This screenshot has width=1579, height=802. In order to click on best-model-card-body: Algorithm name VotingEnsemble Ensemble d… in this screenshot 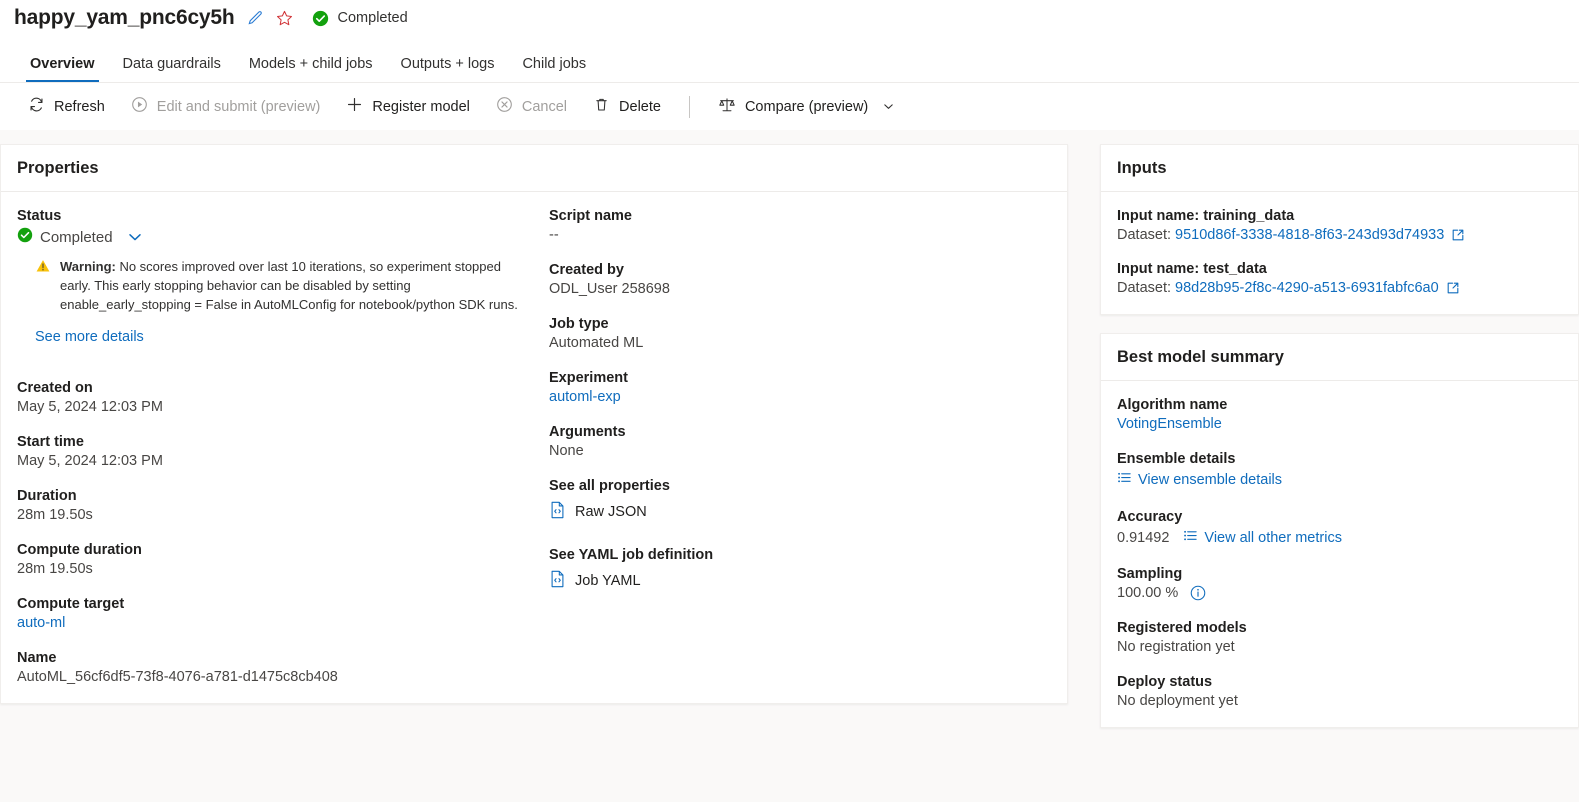, I will do `click(1339, 554)`.